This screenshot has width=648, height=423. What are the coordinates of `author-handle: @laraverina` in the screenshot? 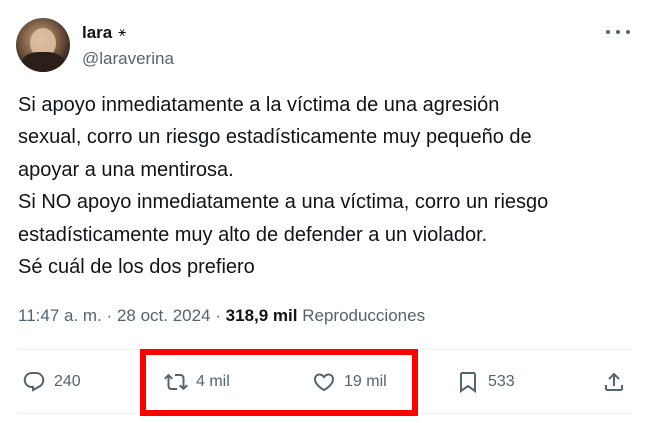 It's located at (128, 59).